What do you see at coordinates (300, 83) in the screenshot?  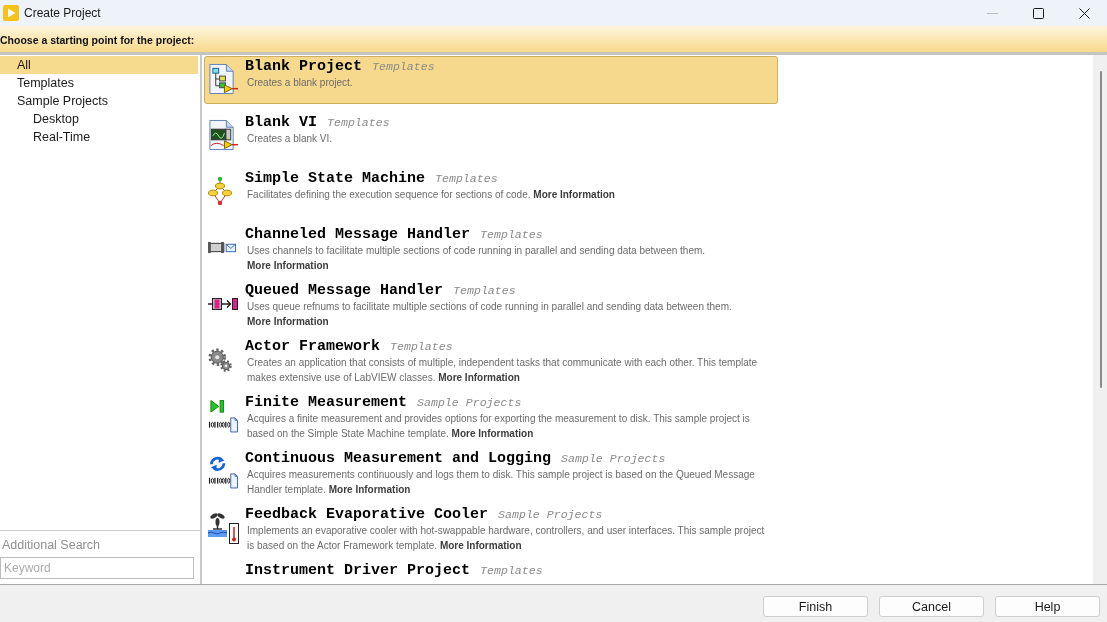 I see `template-description: Creates a blank project.` at bounding box center [300, 83].